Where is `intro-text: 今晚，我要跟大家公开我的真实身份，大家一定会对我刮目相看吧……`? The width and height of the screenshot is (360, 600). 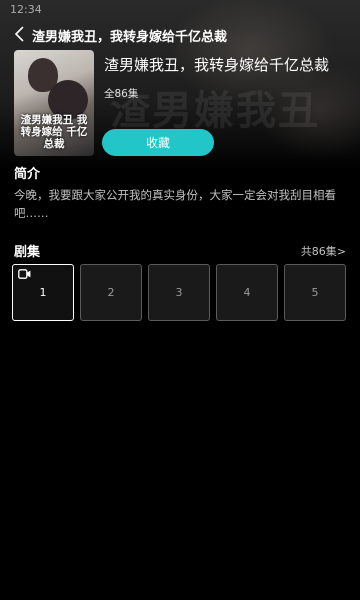 intro-text: 今晚，我要跟大家公开我的真实身份，大家一定会对我刮目相看吧…… is located at coordinates (175, 204).